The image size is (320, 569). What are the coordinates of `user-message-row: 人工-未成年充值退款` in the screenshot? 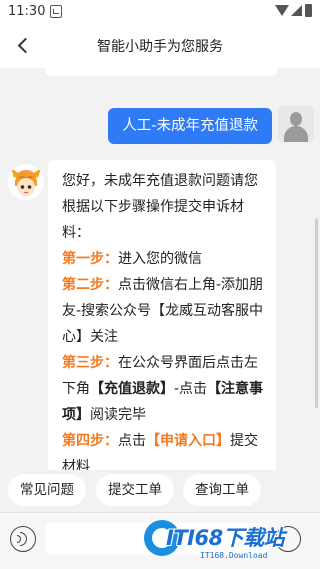 It's located at (164, 126).